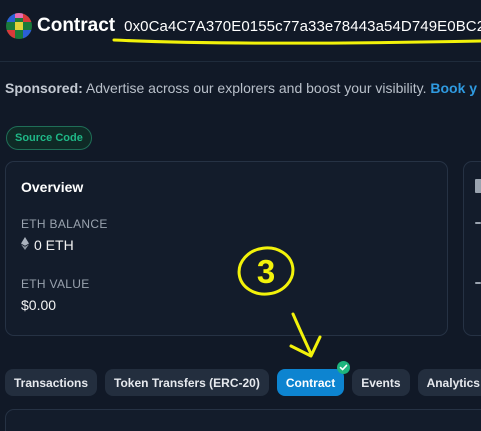  I want to click on tab-events: Events, so click(381, 382).